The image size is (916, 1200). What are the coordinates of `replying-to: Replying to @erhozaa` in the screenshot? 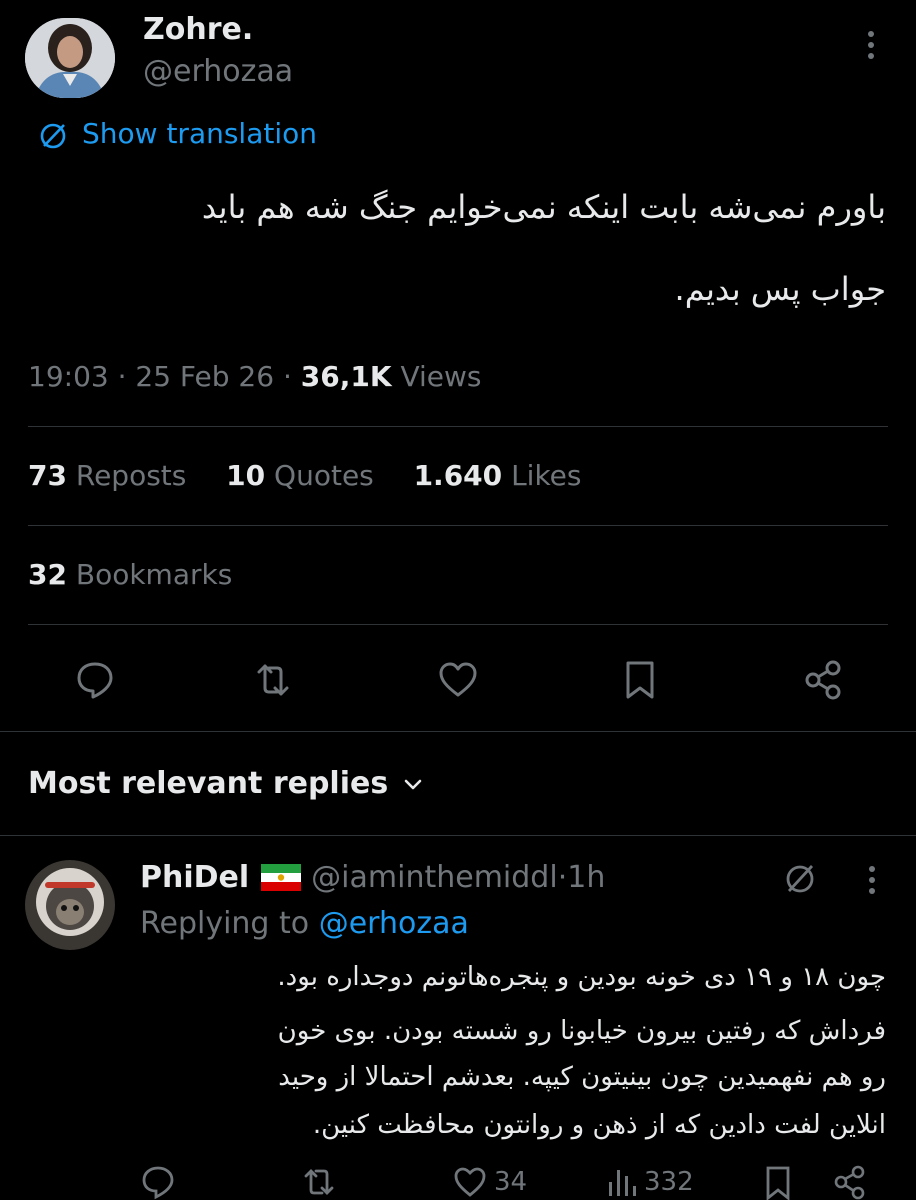 It's located at (304, 923).